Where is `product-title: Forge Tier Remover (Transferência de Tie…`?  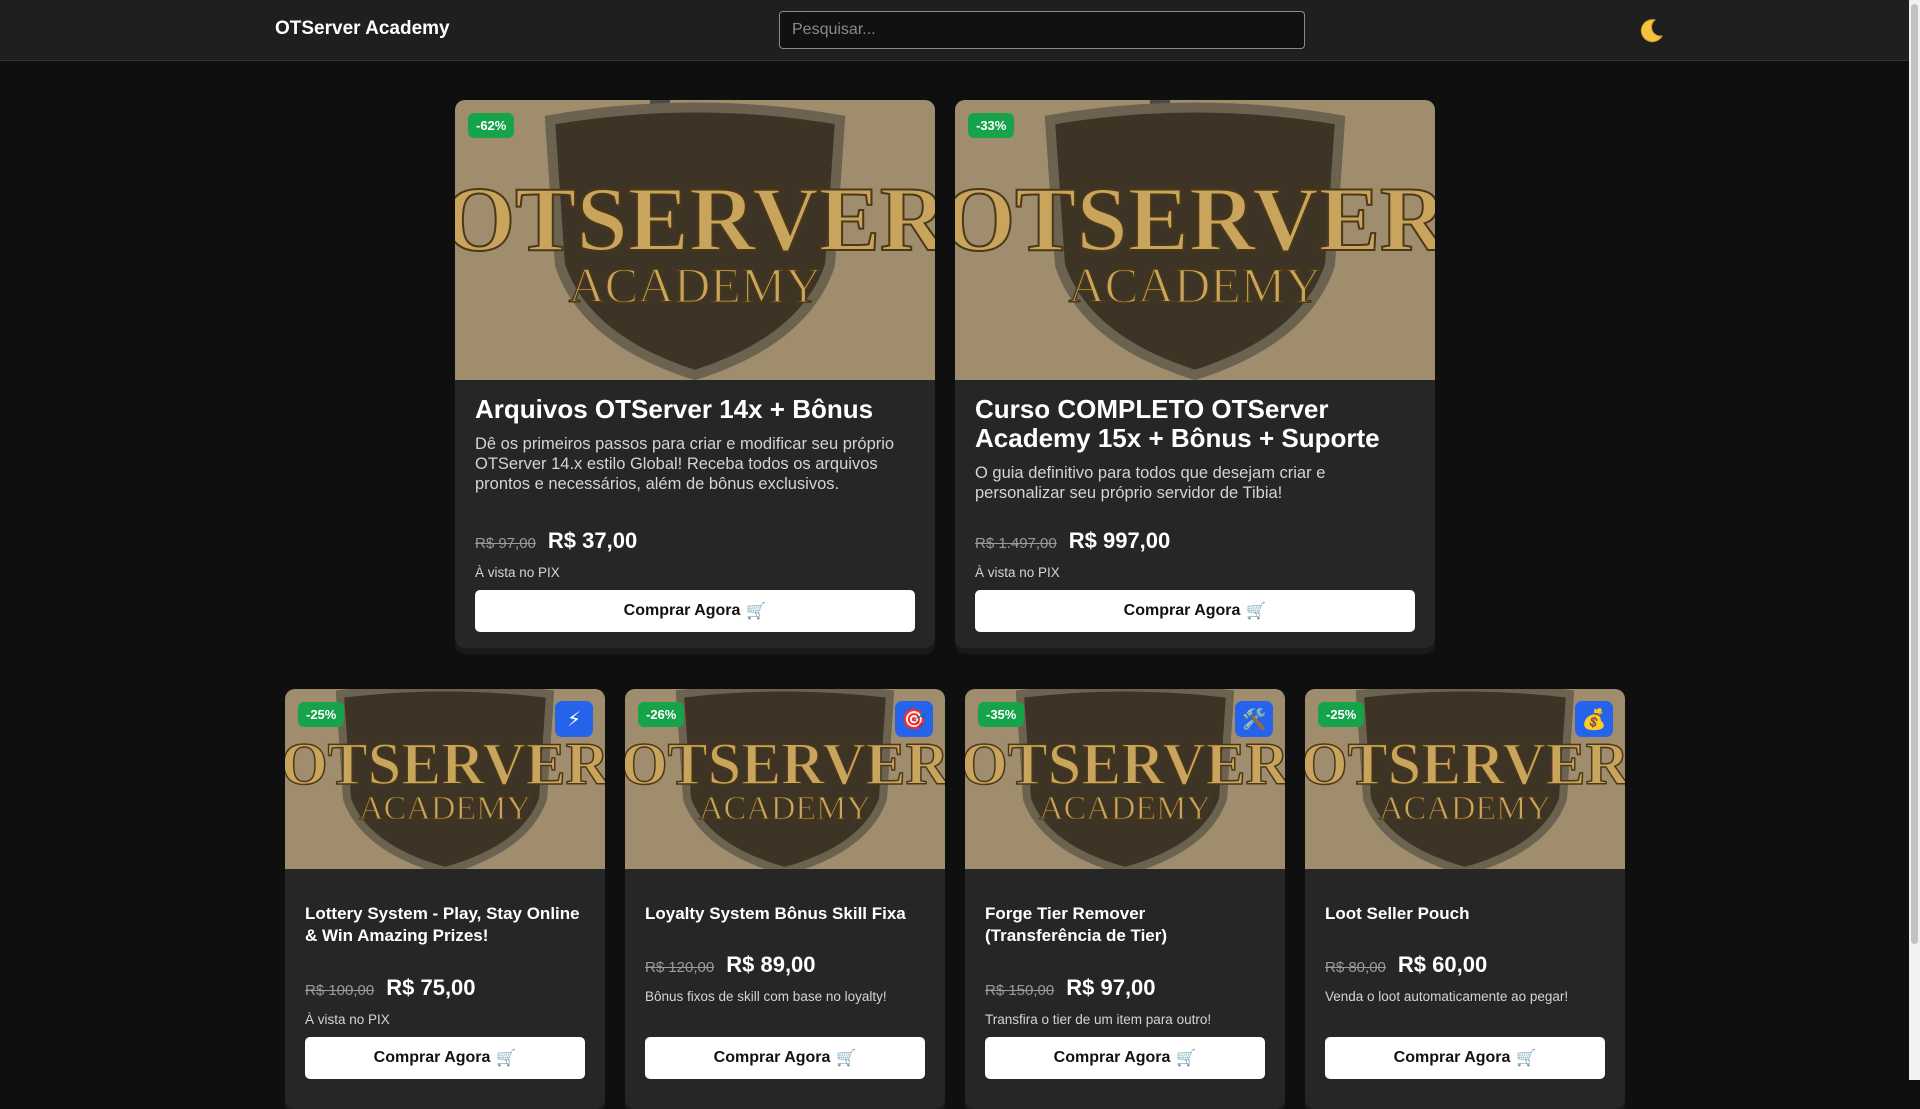
product-title: Forge Tier Remover (Transferência de Tie… is located at coordinates (1076, 924).